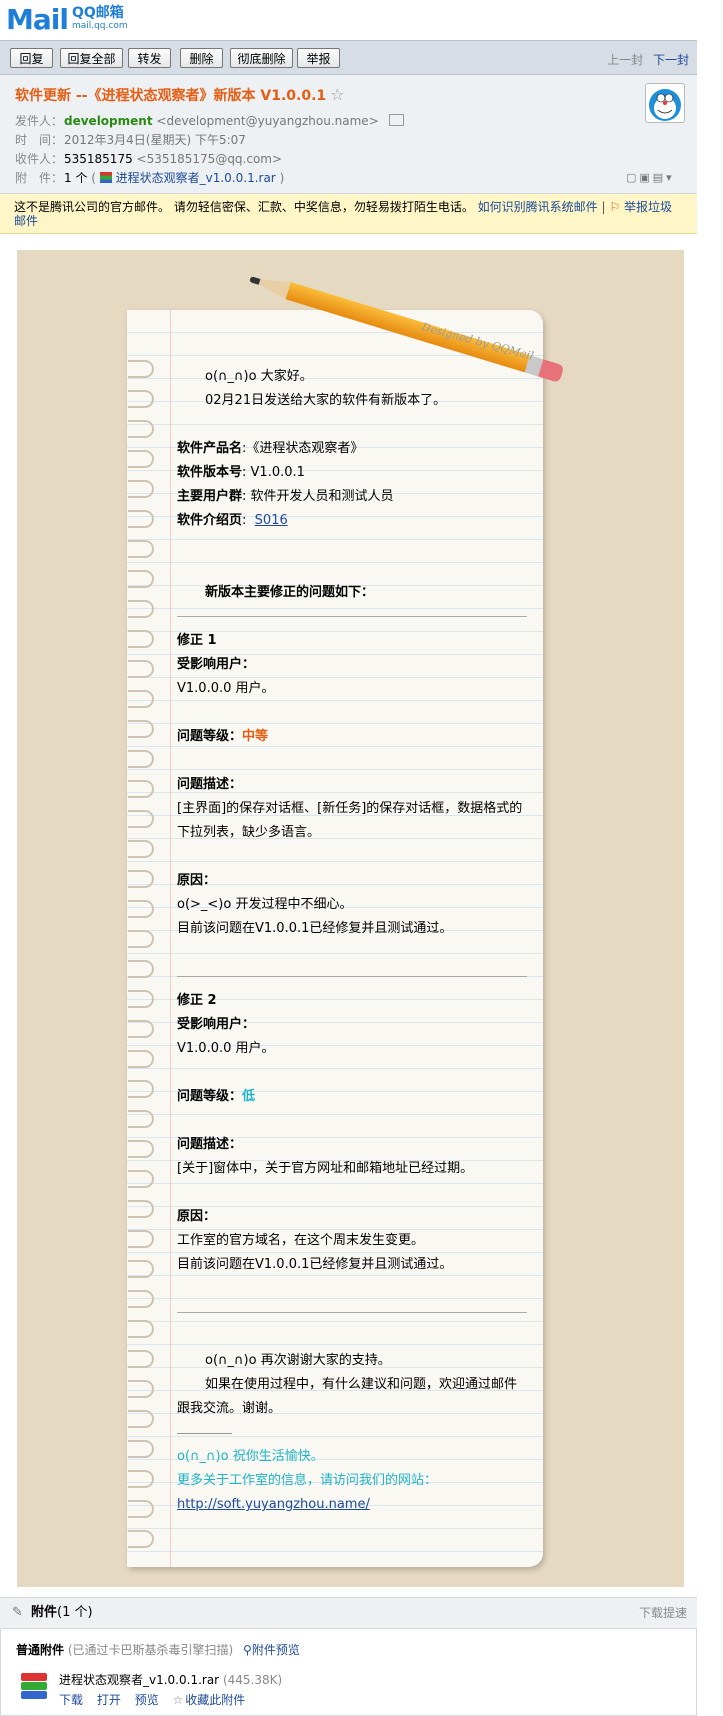 This screenshot has height=1716, width=723. Describe the element at coordinates (267, 121) in the screenshot. I see `sender-email: <development@yuyangzhou.name>` at that location.